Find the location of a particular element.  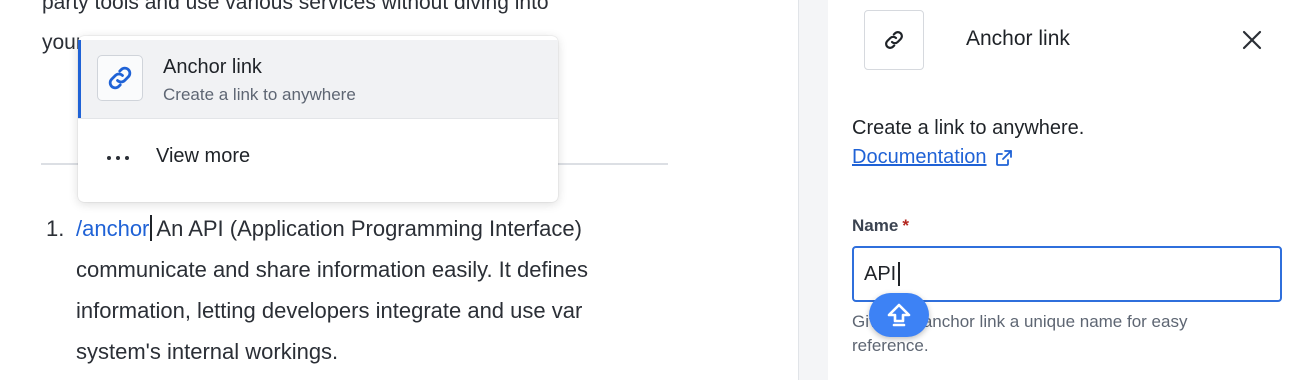

name-label-text: Name is located at coordinates (875, 225).